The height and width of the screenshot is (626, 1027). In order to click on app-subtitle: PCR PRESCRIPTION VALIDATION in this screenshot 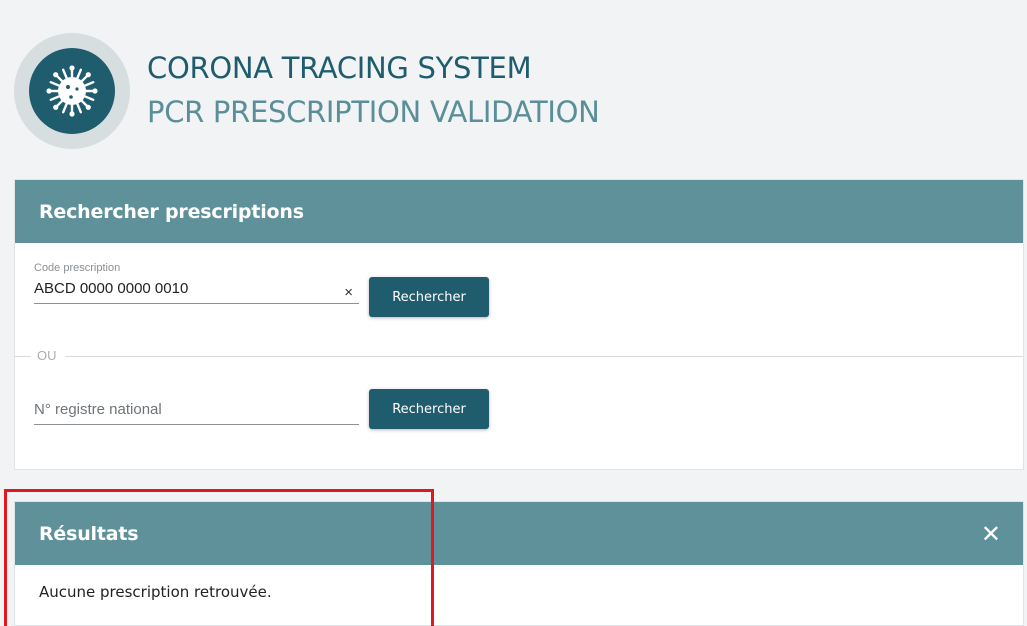, I will do `click(373, 112)`.